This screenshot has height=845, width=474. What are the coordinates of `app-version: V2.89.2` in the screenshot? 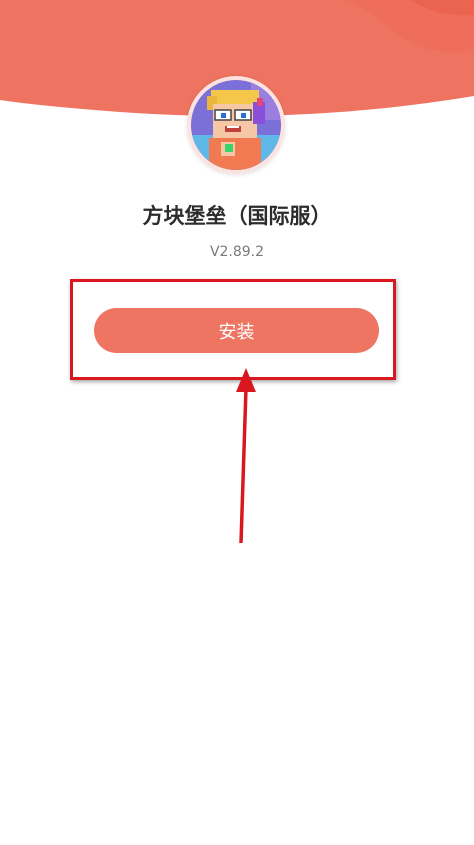 It's located at (237, 252).